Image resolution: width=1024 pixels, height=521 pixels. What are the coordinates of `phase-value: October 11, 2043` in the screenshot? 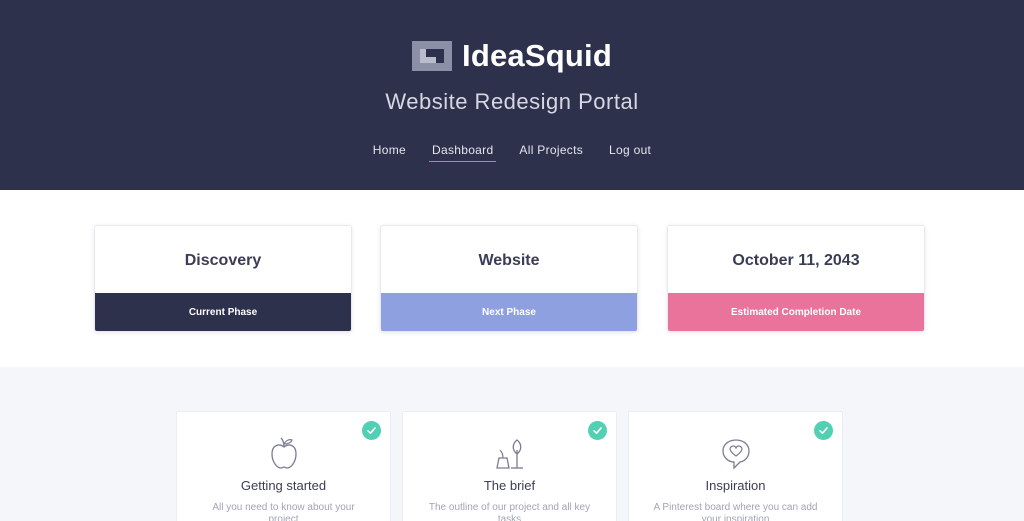 It's located at (796, 260).